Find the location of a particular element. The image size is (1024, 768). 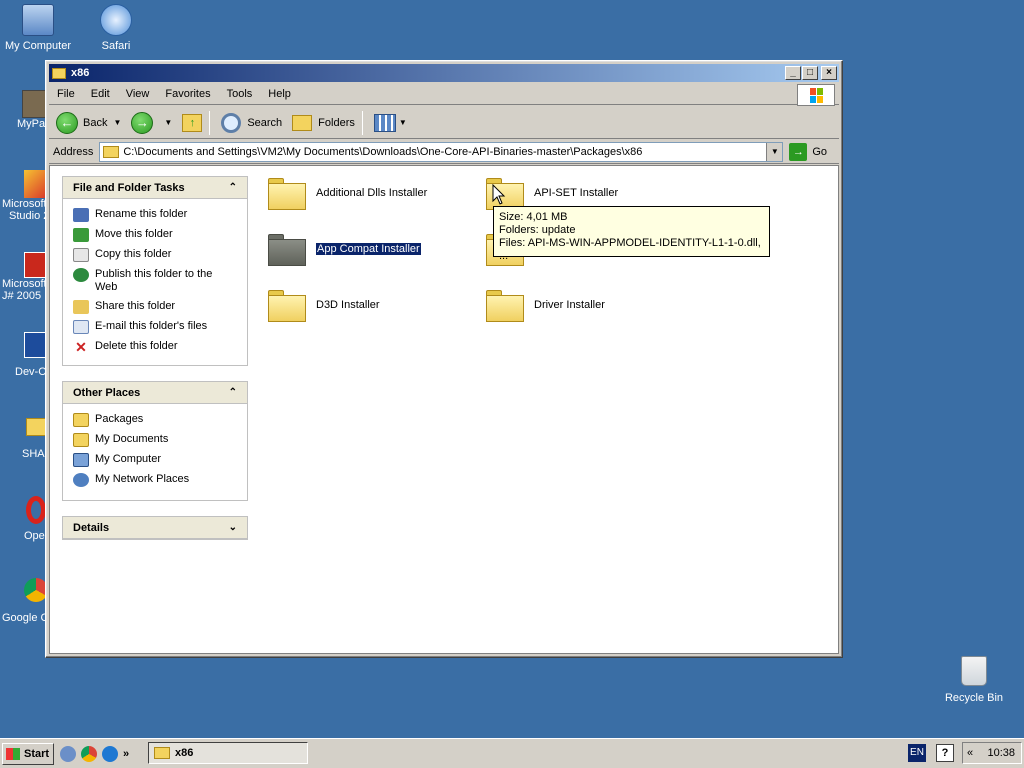

taskbar-window-x86: x86 is located at coordinates (228, 753).